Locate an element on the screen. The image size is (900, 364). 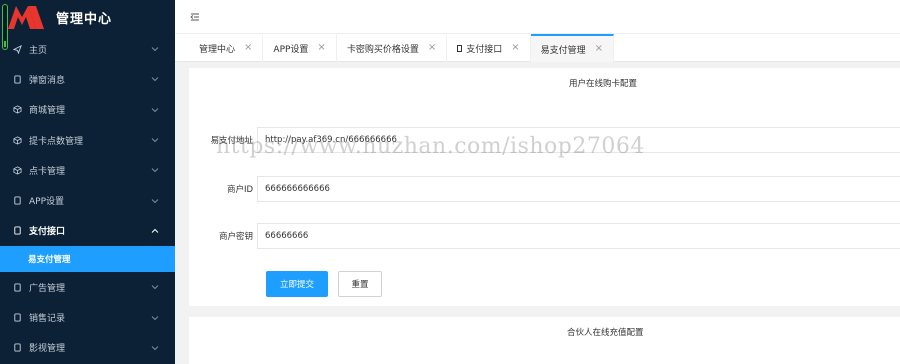
app-title: 管理中心 is located at coordinates (84, 19).